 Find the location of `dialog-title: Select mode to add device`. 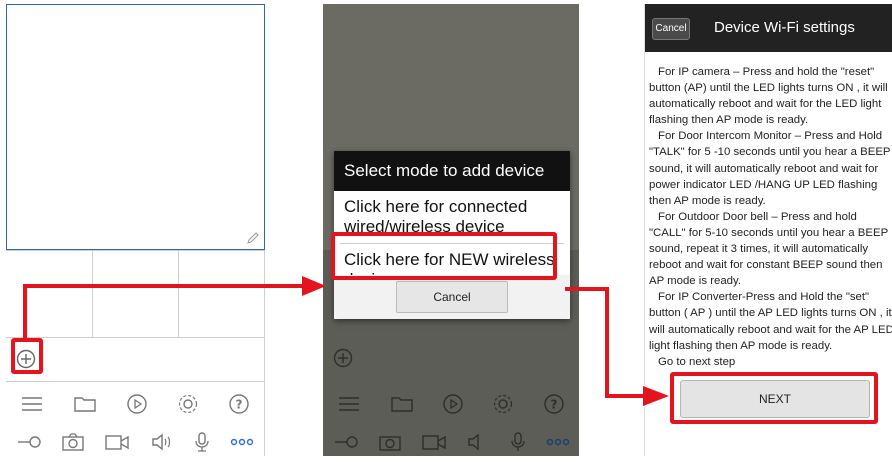

dialog-title: Select mode to add device is located at coordinates (452, 171).